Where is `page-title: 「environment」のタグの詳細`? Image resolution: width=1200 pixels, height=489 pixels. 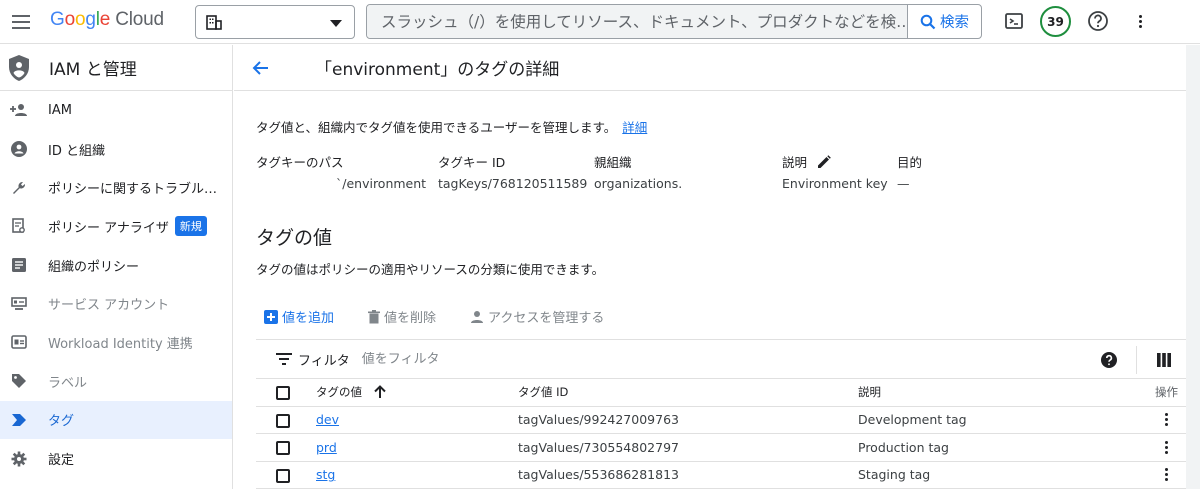 page-title: 「environment」のタグの詳細 is located at coordinates (437, 70).